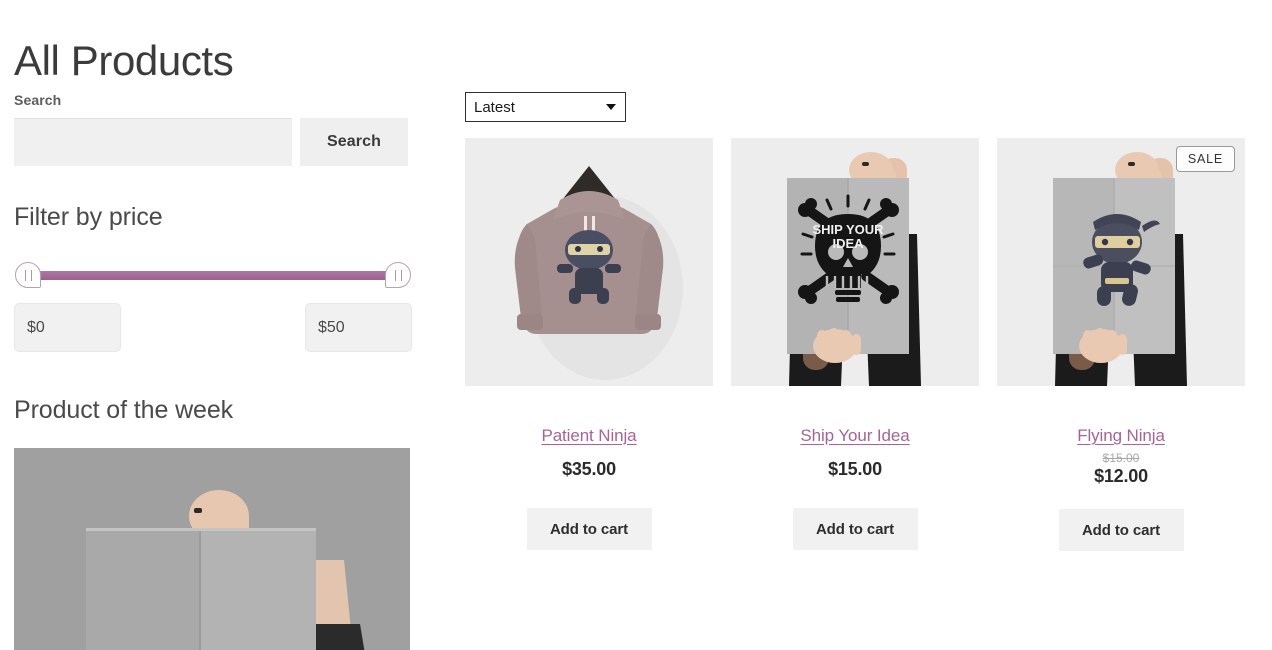 This screenshot has width=1272, height=650. Describe the element at coordinates (854, 436) in the screenshot. I see `product-title-link: Ship Your Idea` at that location.